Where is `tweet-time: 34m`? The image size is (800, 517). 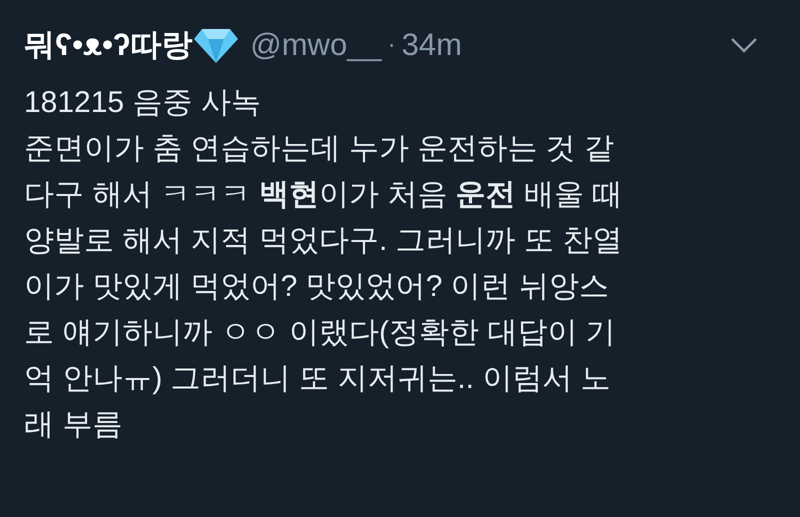
tweet-time: 34m is located at coordinates (432, 45).